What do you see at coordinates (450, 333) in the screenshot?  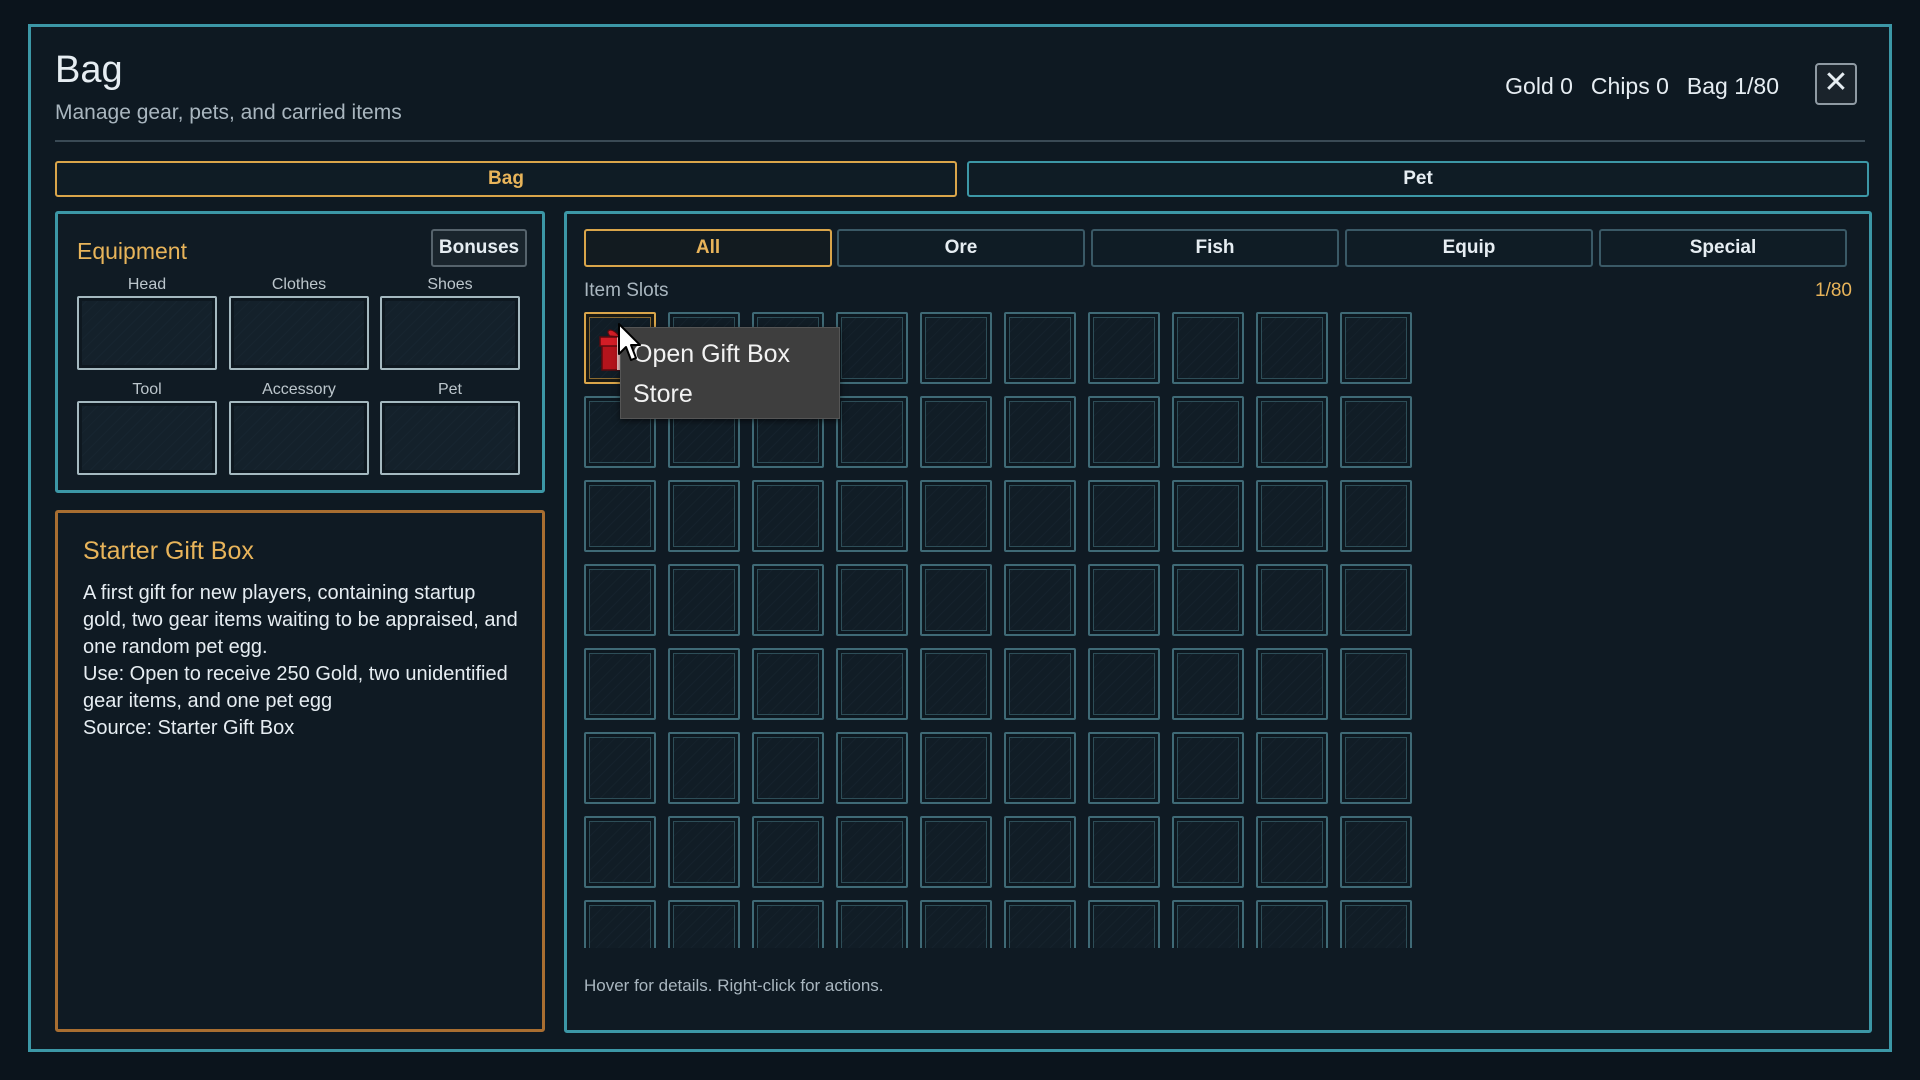 I see `equip-slot-shoes` at bounding box center [450, 333].